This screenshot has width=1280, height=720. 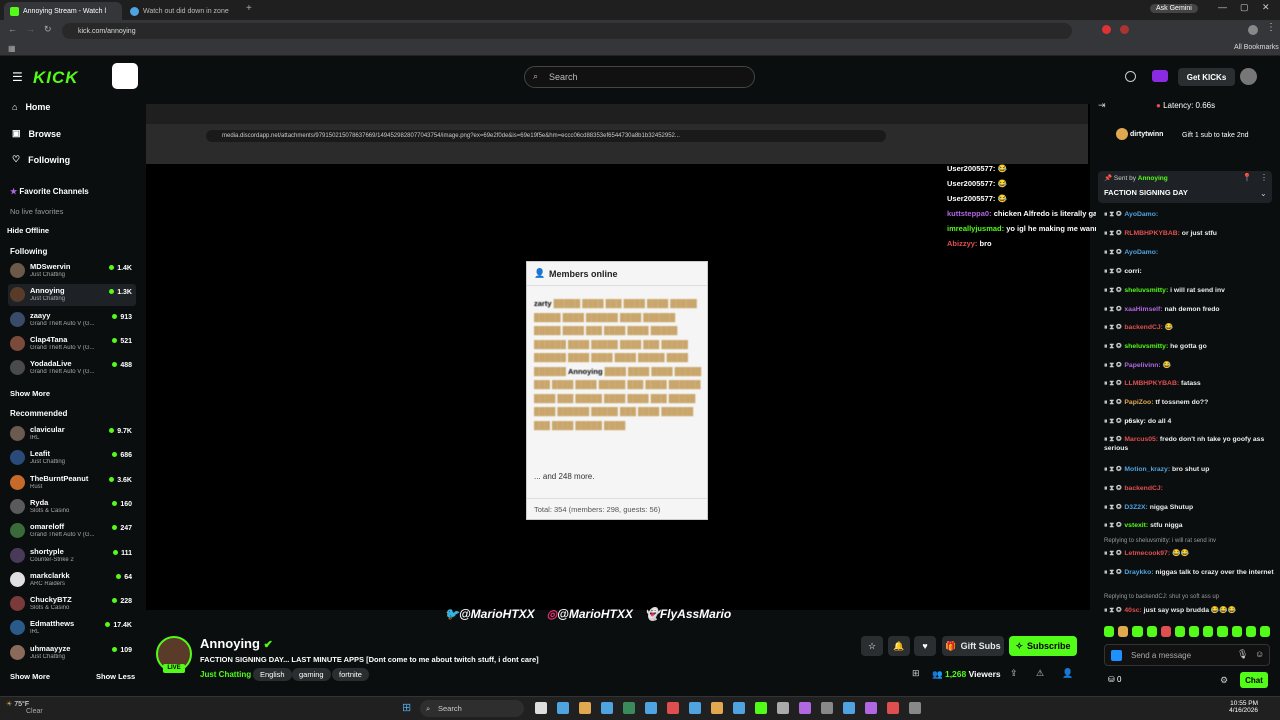 What do you see at coordinates (1189, 525) in the screenshot?
I see `chat-message: ⏸ ⧗ ◎ vstexit: stfu nigga` at bounding box center [1189, 525].